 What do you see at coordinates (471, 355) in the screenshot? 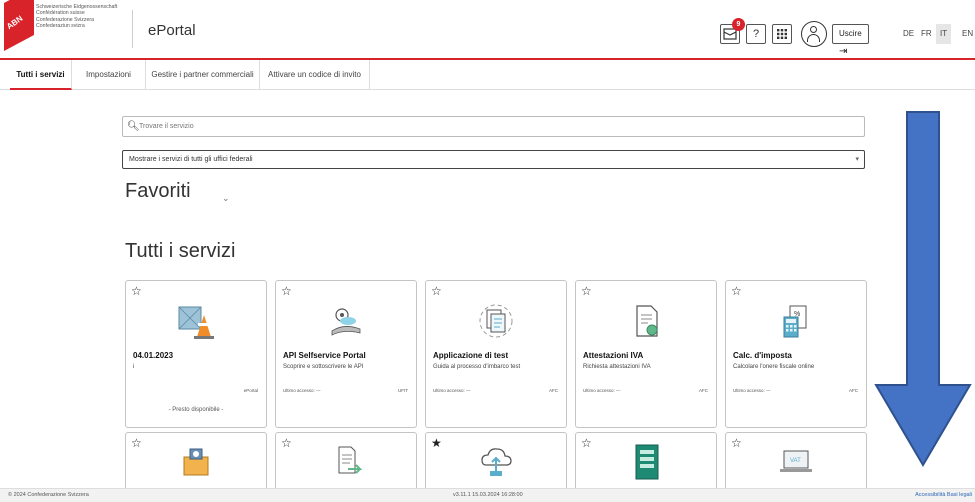
I see `card-title: Applicazione di test` at bounding box center [471, 355].